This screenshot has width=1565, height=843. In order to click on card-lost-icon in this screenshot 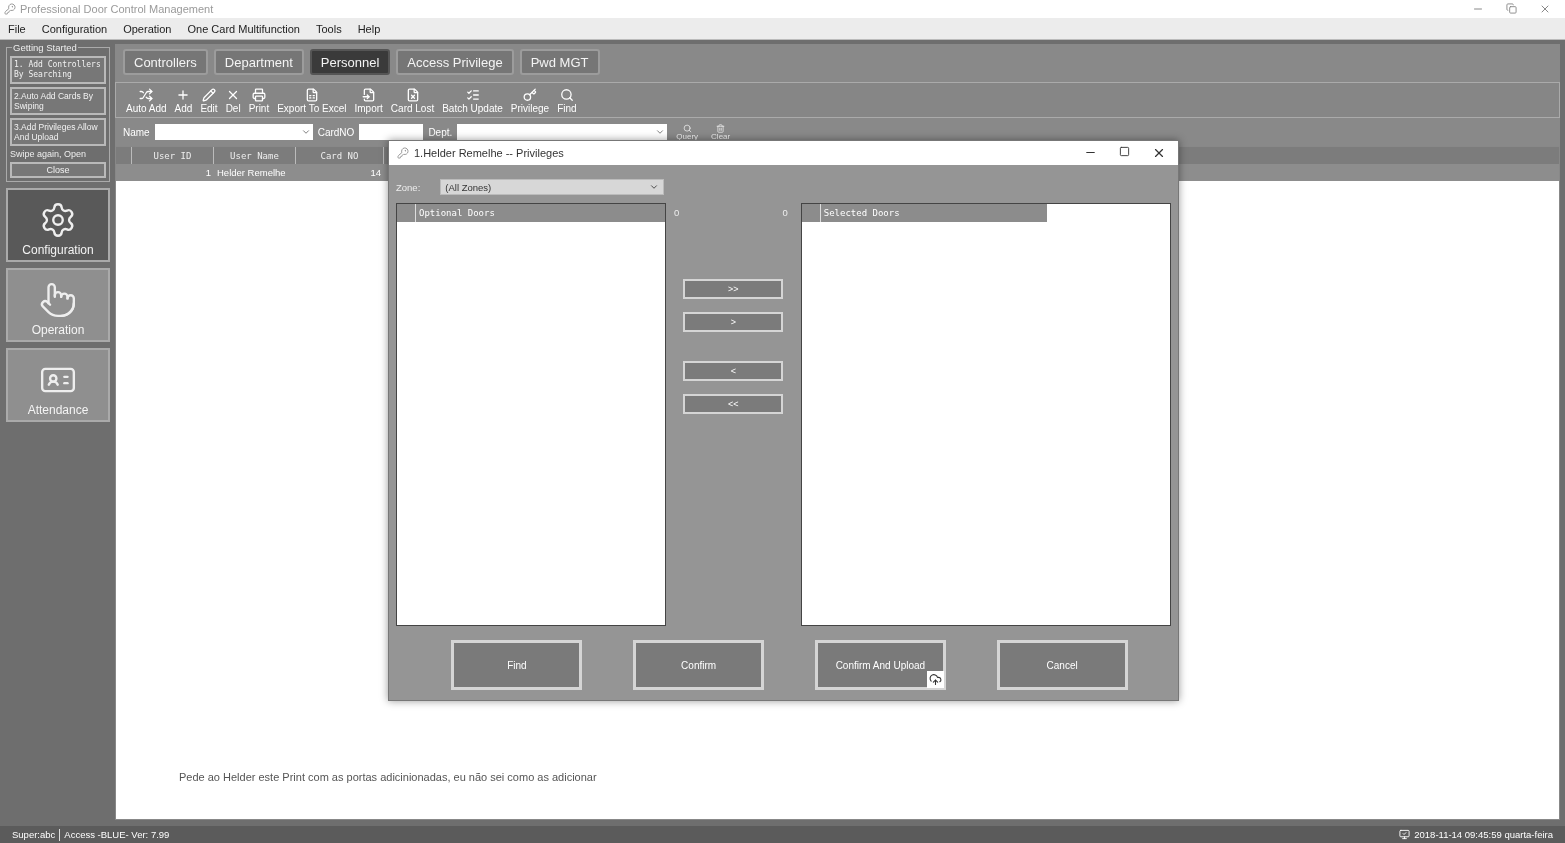, I will do `click(412, 95)`.